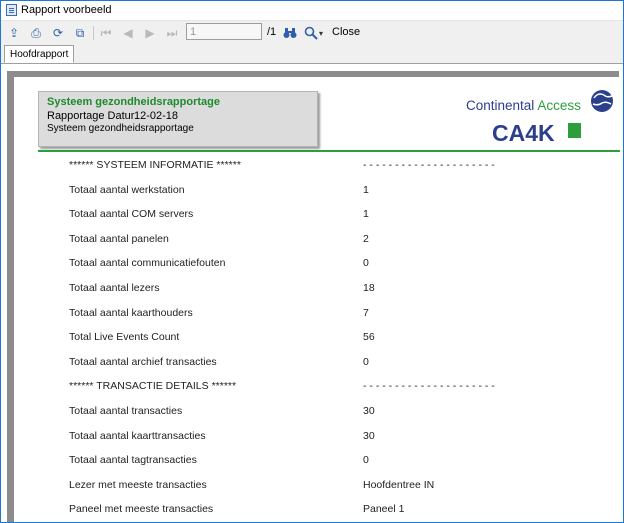  Describe the element at coordinates (155, 165) in the screenshot. I see `row-label: ****** SYSTEEM INFORMATIE ******` at that location.